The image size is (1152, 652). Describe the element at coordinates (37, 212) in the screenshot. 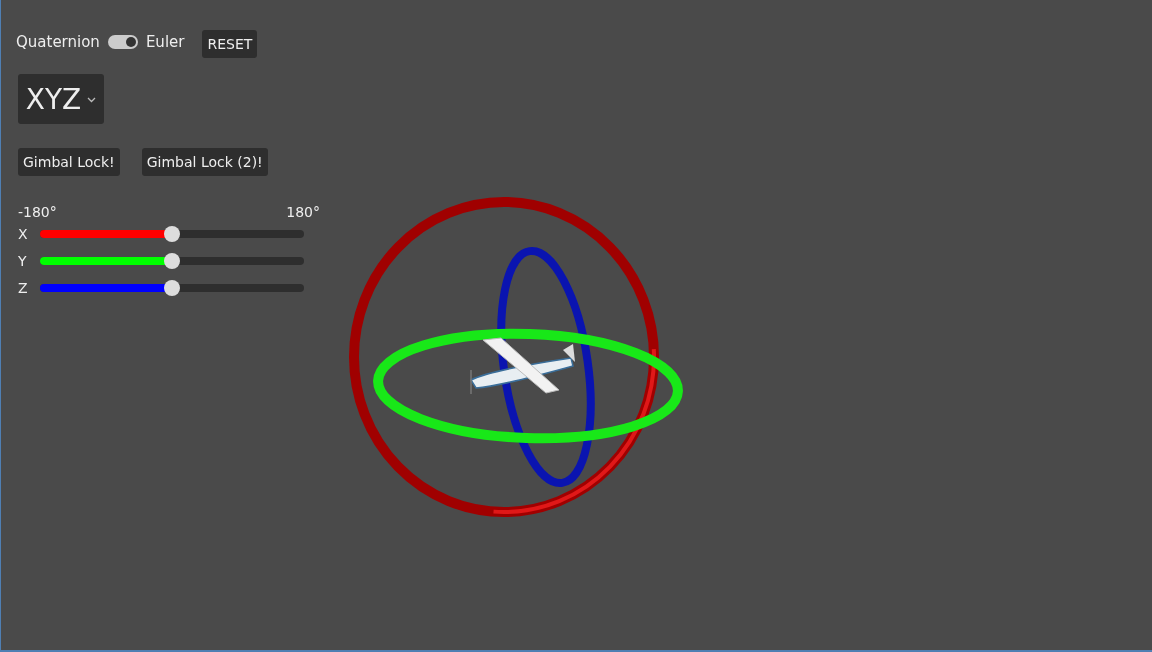

I see `min-label: -180°` at that location.